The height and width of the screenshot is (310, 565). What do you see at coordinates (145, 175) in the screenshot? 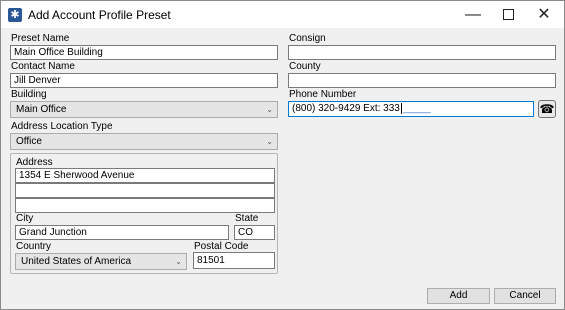
I see `address-line1-input: 1354 E Sherwood Avenue` at bounding box center [145, 175].